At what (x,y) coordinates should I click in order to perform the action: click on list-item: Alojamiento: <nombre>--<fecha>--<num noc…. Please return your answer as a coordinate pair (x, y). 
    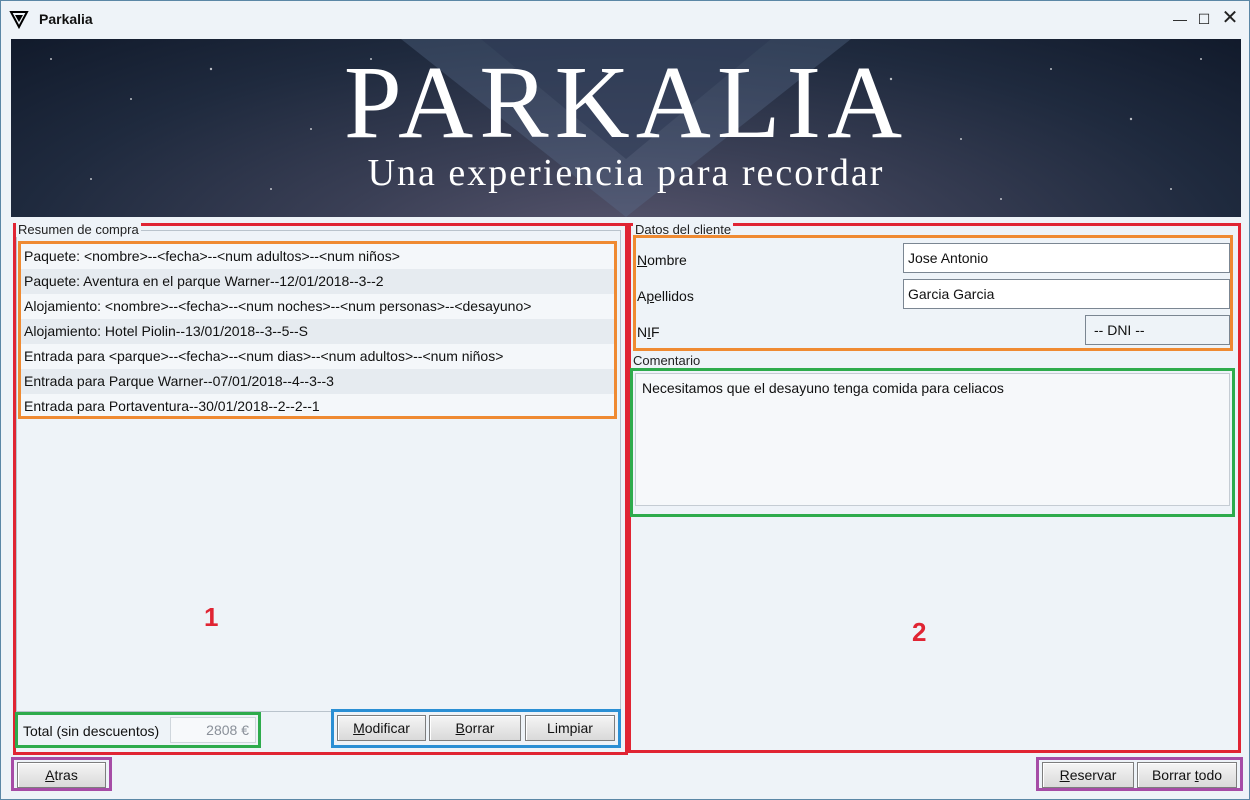
    Looking at the image, I should click on (317, 306).